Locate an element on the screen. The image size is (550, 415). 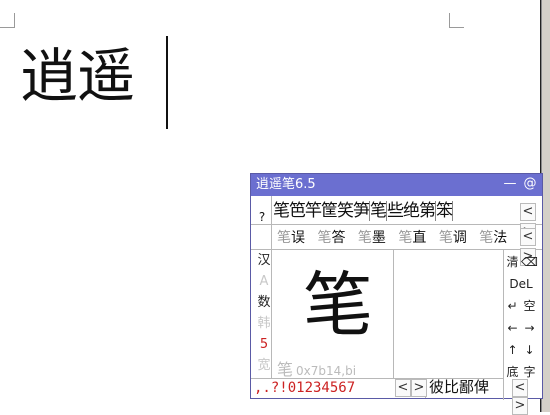
association-candidates: 彼比鄙俾 is located at coordinates (459, 387).